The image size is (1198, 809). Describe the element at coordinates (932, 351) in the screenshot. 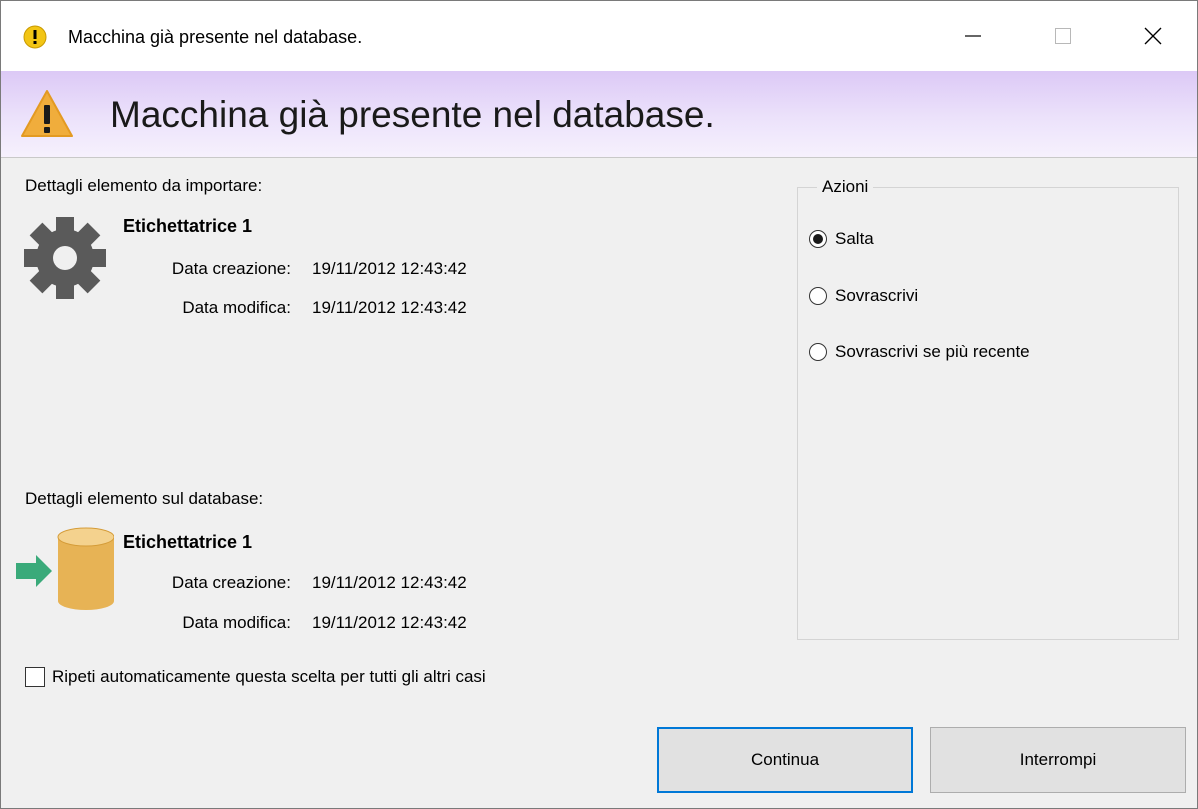

I see `radio-overwrite-if-newer-label: Sovrascrivi se più recente` at that location.